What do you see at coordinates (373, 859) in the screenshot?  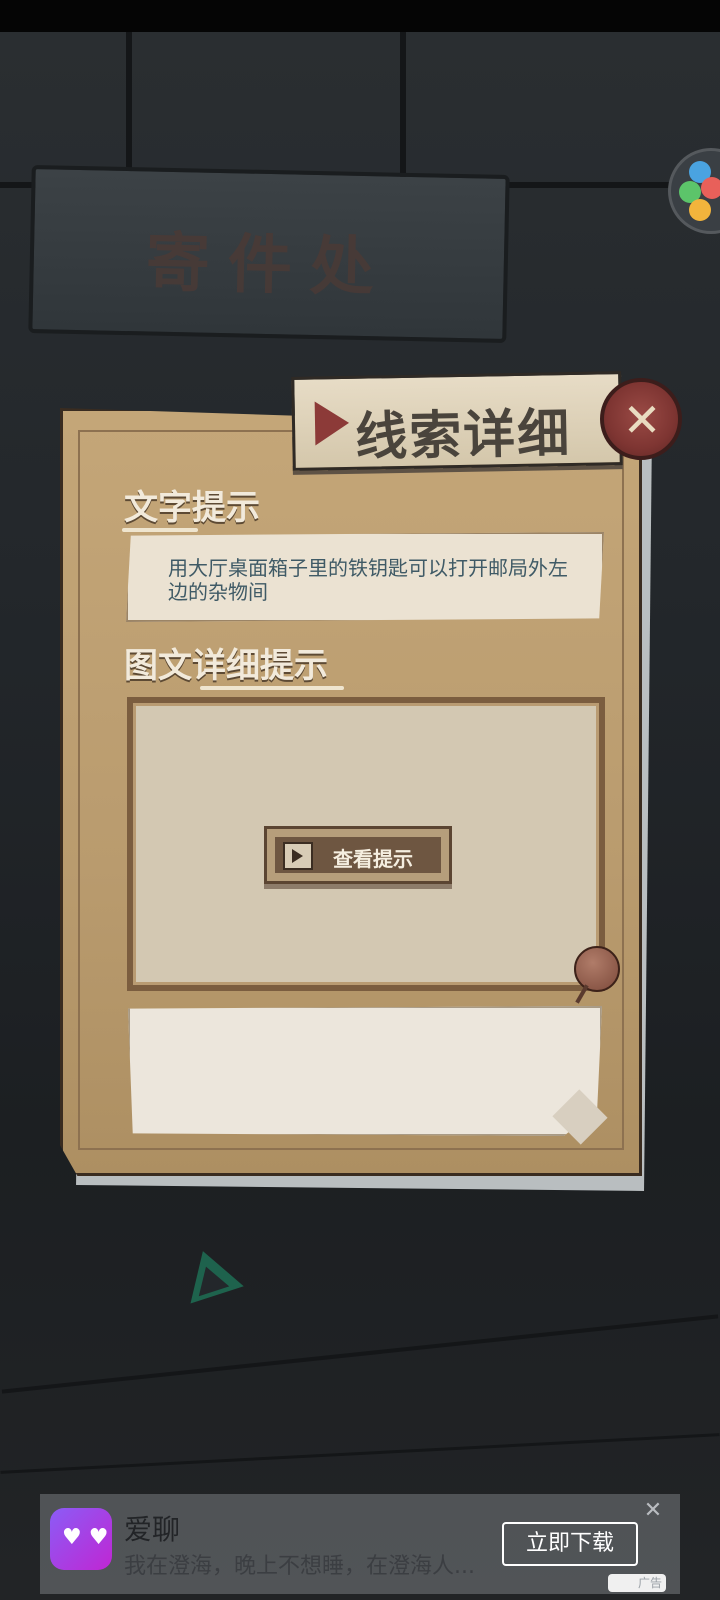 I see `view-hint-label: 查看提示` at bounding box center [373, 859].